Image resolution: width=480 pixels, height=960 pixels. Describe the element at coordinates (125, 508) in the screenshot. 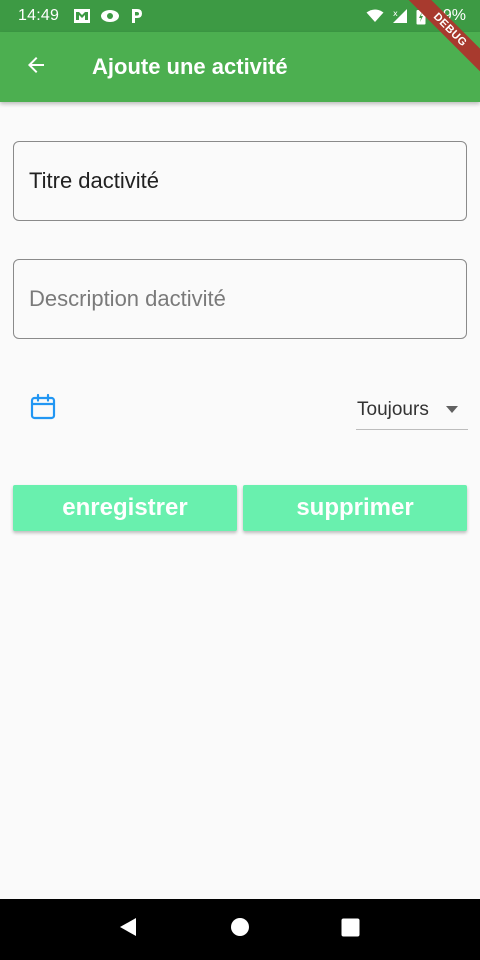

I see `save-button: enregistrer` at that location.